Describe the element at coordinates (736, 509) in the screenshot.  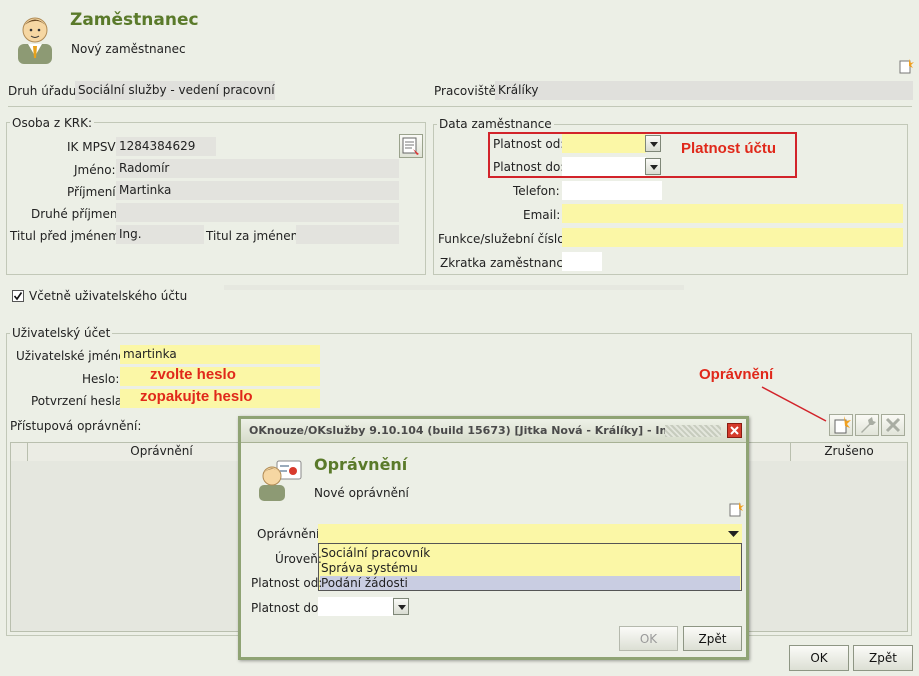
I see `dialog-new-record-icon` at that location.